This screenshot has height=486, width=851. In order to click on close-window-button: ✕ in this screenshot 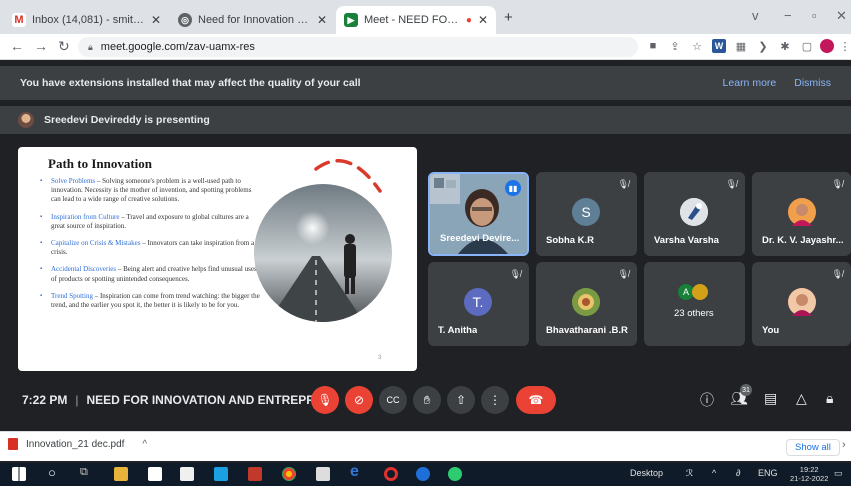, I will do `click(841, 16)`.